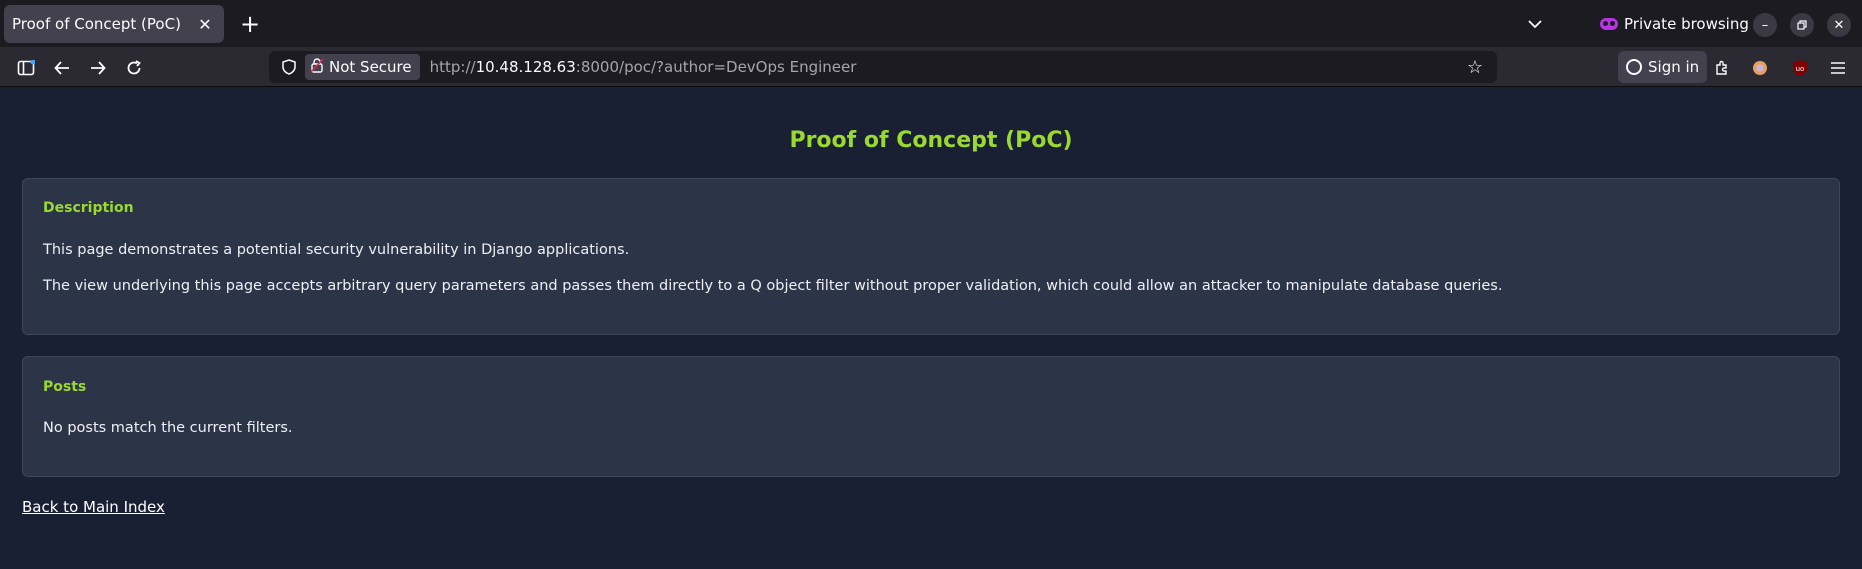  What do you see at coordinates (1535, 24) in the screenshot?
I see `chevron-down-icon` at bounding box center [1535, 24].